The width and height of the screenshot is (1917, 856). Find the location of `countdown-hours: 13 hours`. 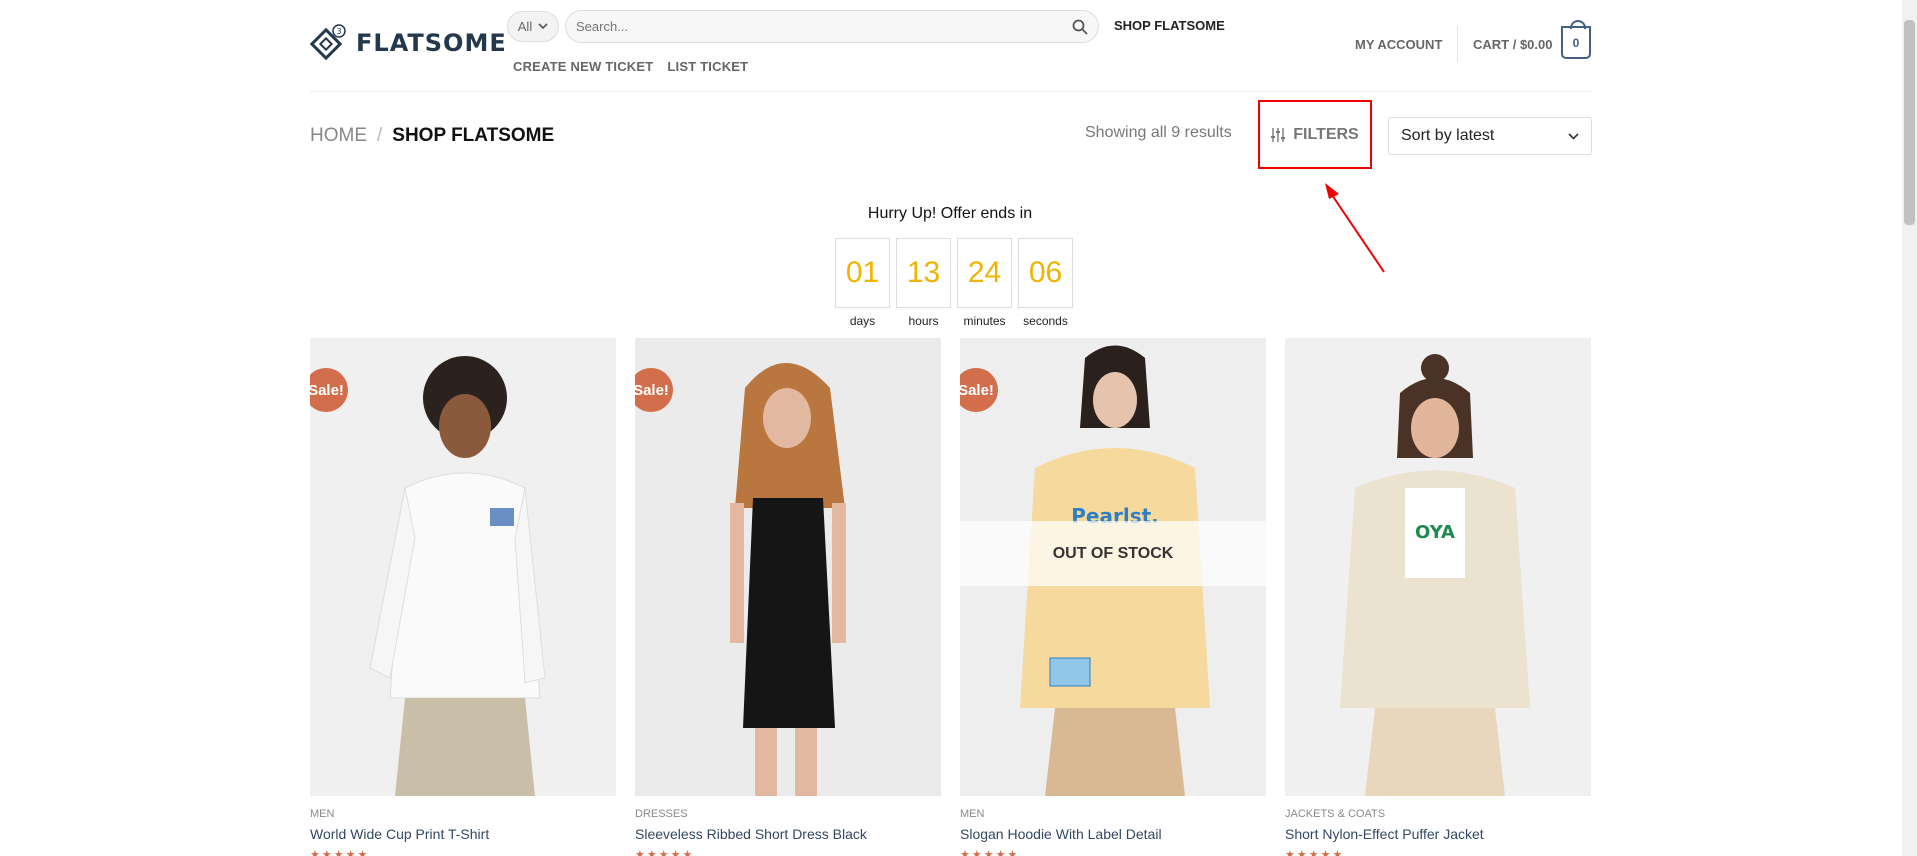

countdown-hours: 13 hours is located at coordinates (923, 283).